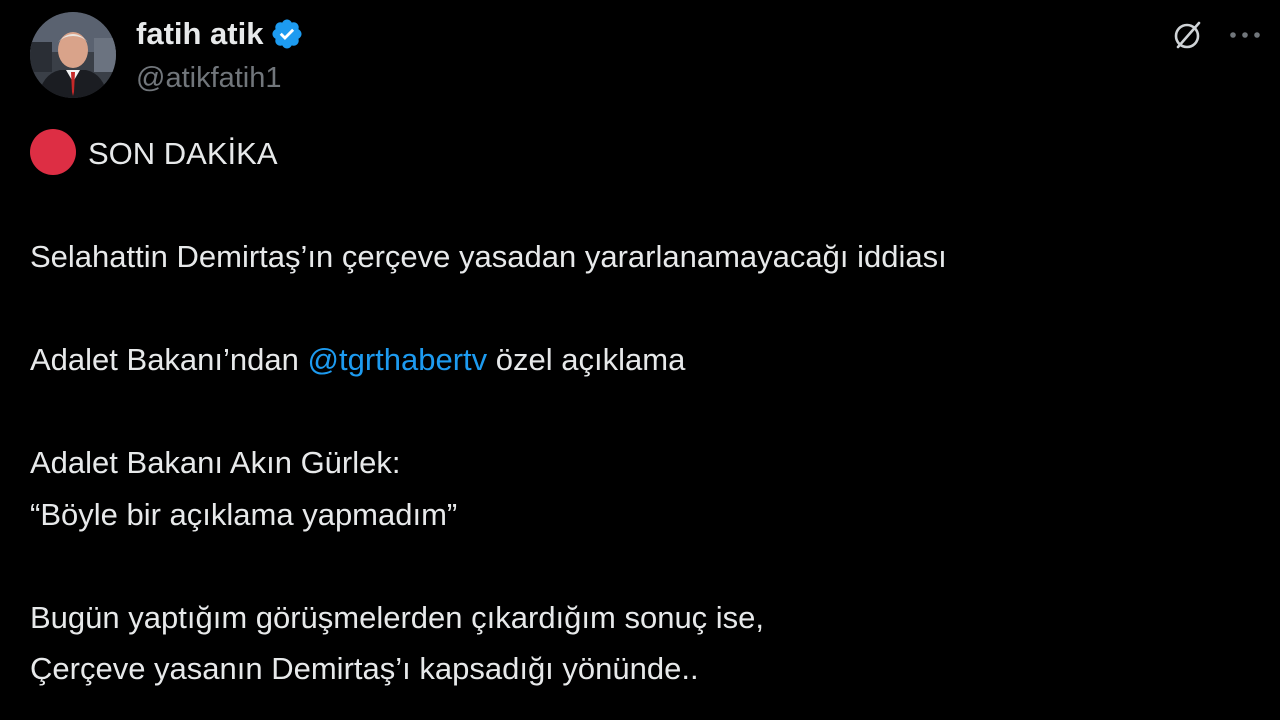  I want to click on avatar, so click(73, 55).